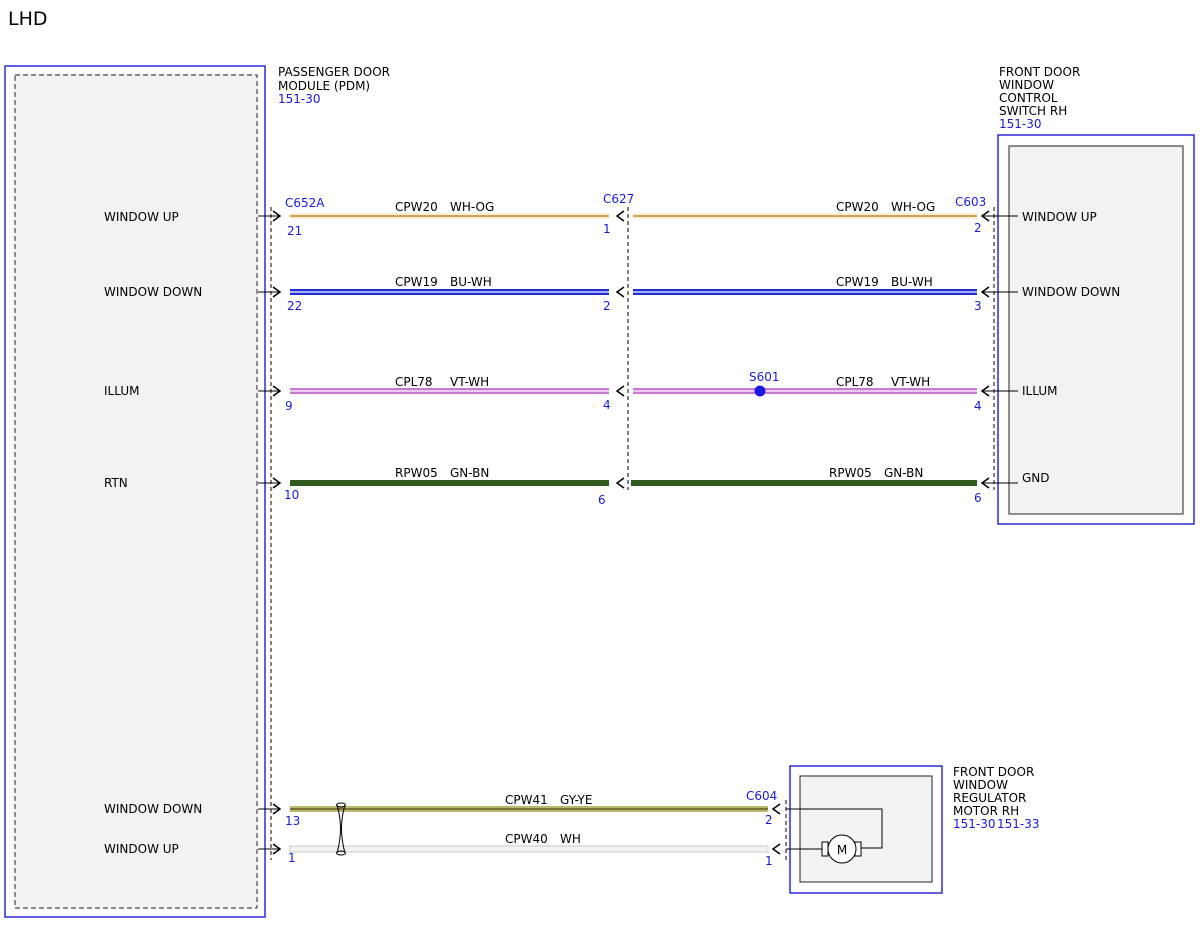 The width and height of the screenshot is (1200, 927). Describe the element at coordinates (607, 229) in the screenshot. I see `inline-pin-number: 1` at that location.